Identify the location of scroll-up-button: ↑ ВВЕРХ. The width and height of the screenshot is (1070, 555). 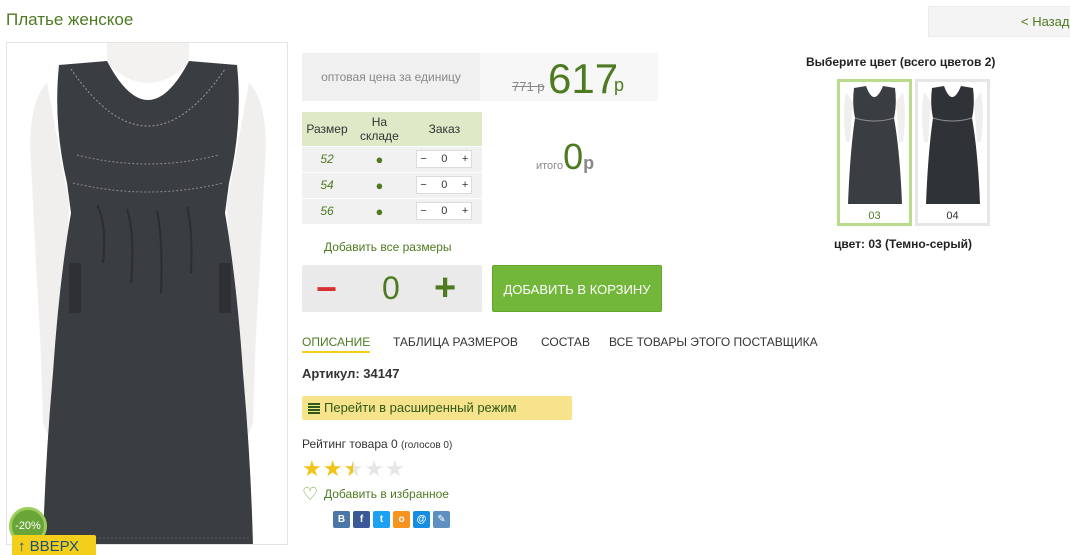
(54, 545).